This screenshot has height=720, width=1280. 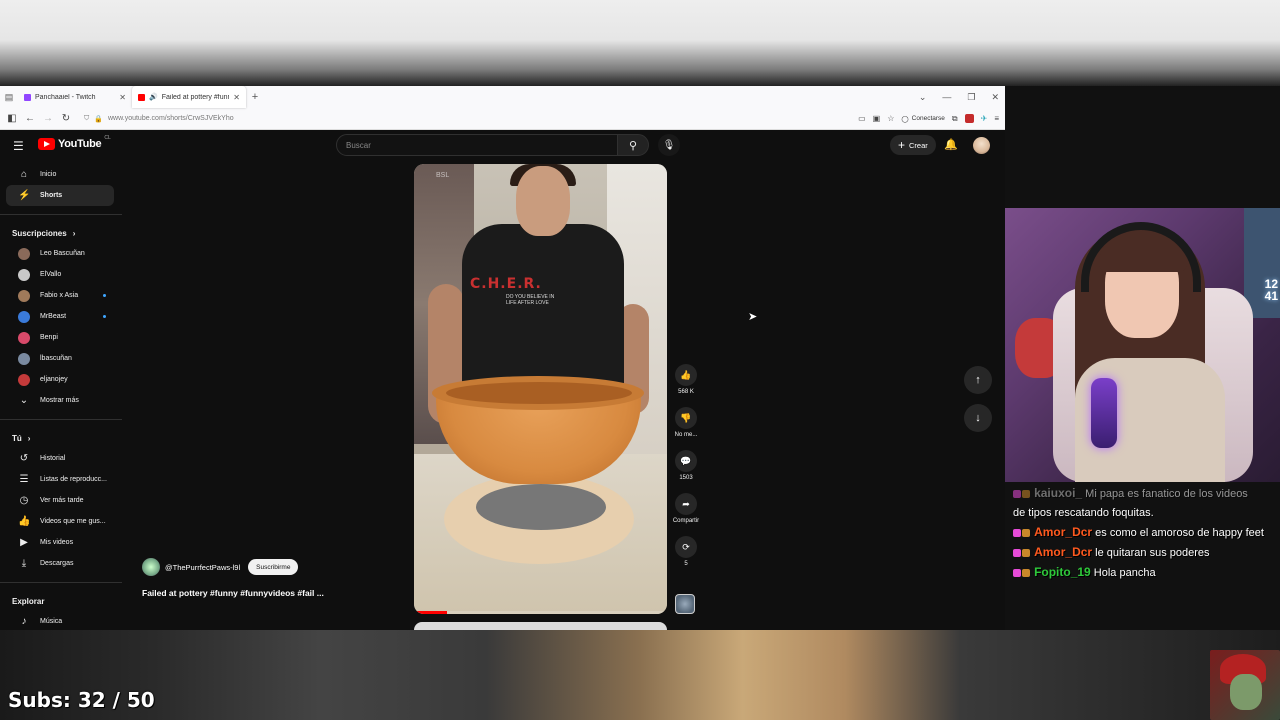 I want to click on sidebar-item-elvallo: ElVallo, so click(x=60, y=274).